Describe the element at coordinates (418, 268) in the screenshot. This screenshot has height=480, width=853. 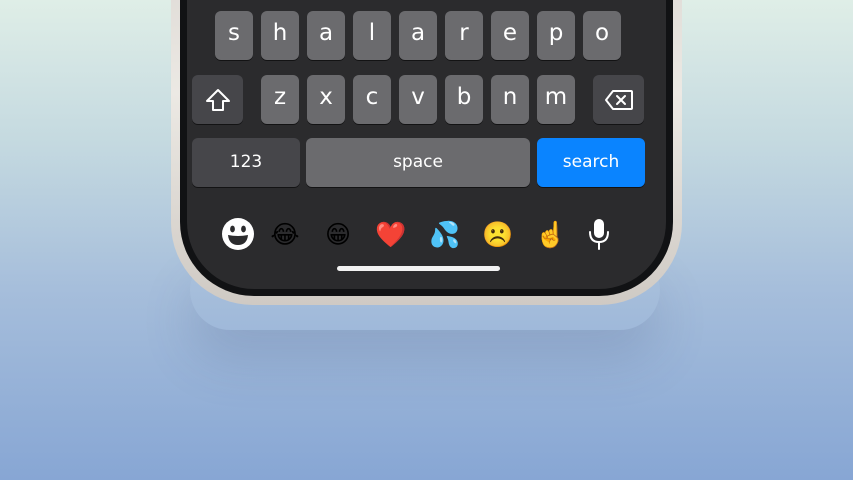
I see `home-indicator` at that location.